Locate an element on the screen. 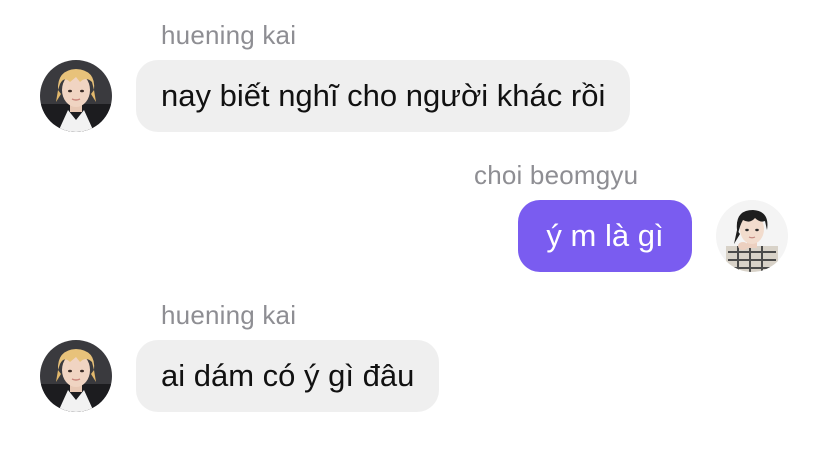 This screenshot has height=450, width=828. message-text: nay biết nghĩ cho người khác rồi is located at coordinates (383, 95).